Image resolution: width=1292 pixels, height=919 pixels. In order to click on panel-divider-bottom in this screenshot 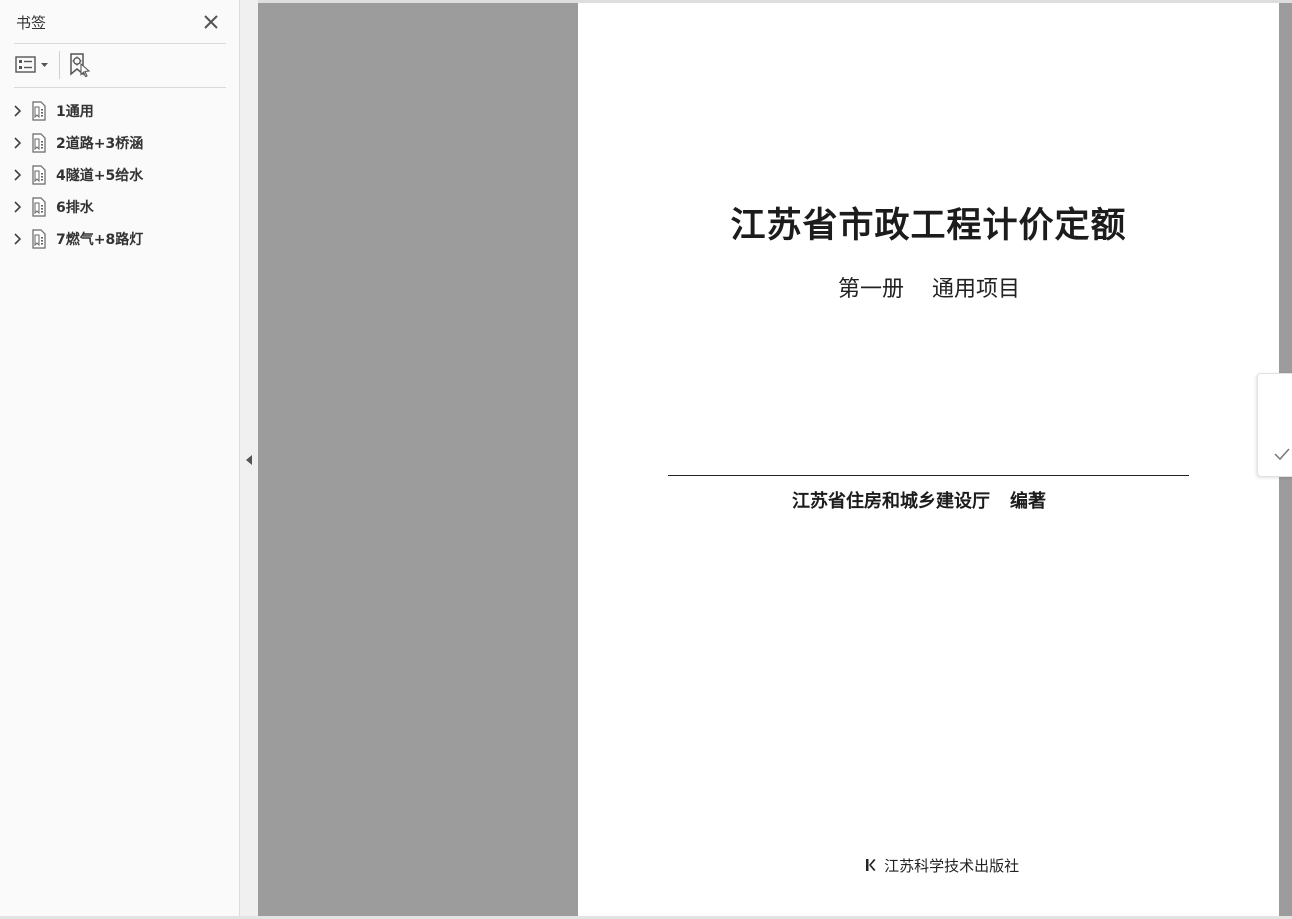, I will do `click(120, 87)`.